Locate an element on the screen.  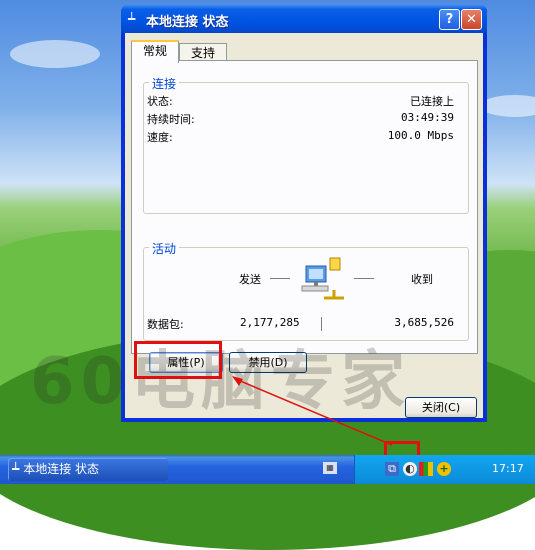
clock: 17:17 is located at coordinates (508, 468).